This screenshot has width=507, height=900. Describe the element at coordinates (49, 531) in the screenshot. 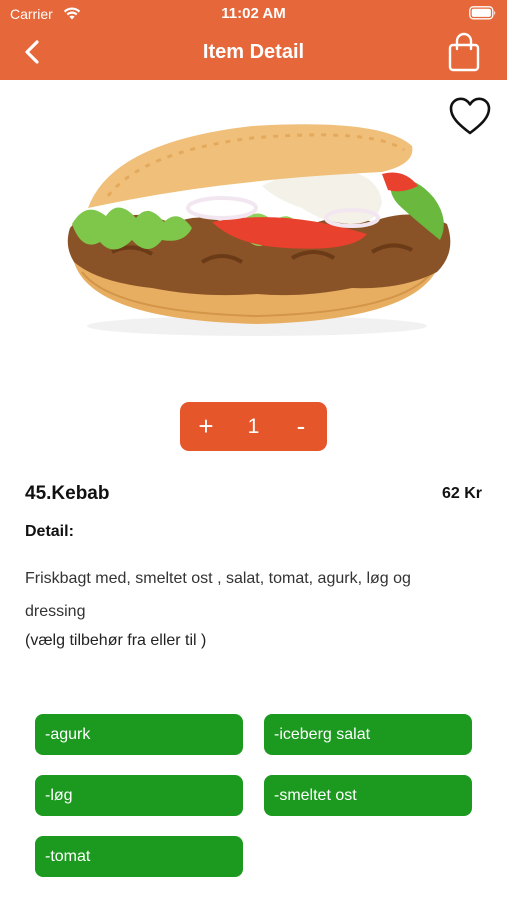

I see `detail-heading: Detail:` at that location.